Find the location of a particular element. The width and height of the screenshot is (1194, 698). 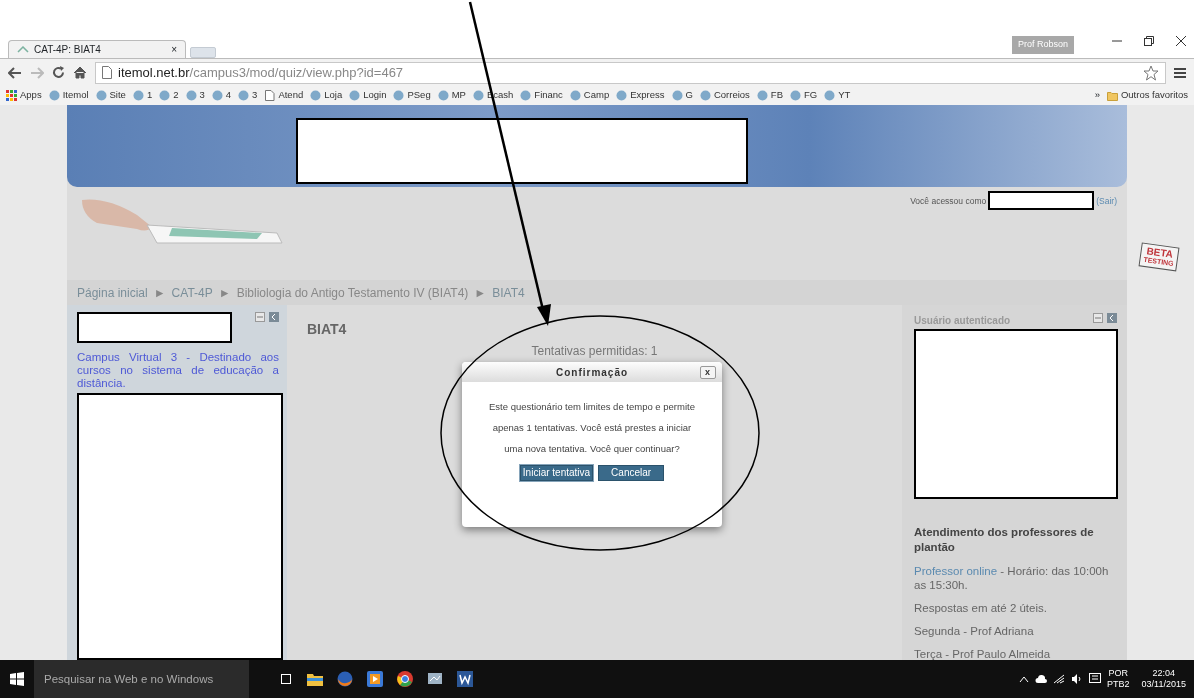

speaker-icon is located at coordinates (1077, 679).